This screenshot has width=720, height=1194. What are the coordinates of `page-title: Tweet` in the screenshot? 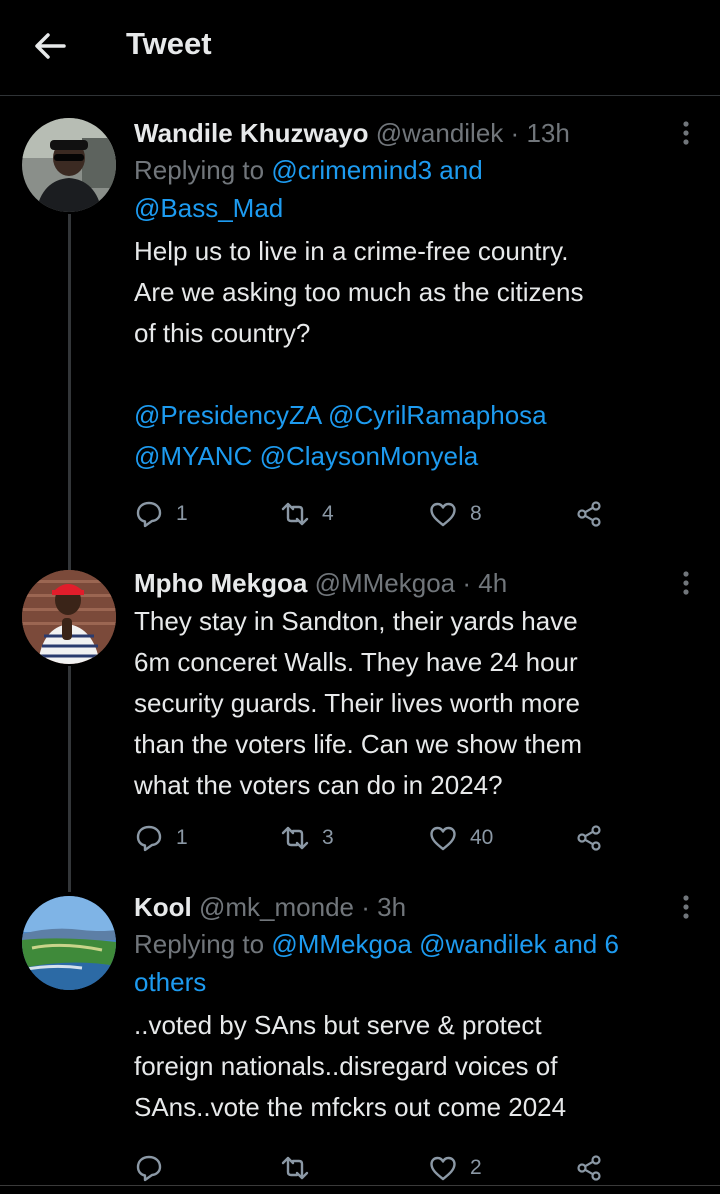 It's located at (169, 43).